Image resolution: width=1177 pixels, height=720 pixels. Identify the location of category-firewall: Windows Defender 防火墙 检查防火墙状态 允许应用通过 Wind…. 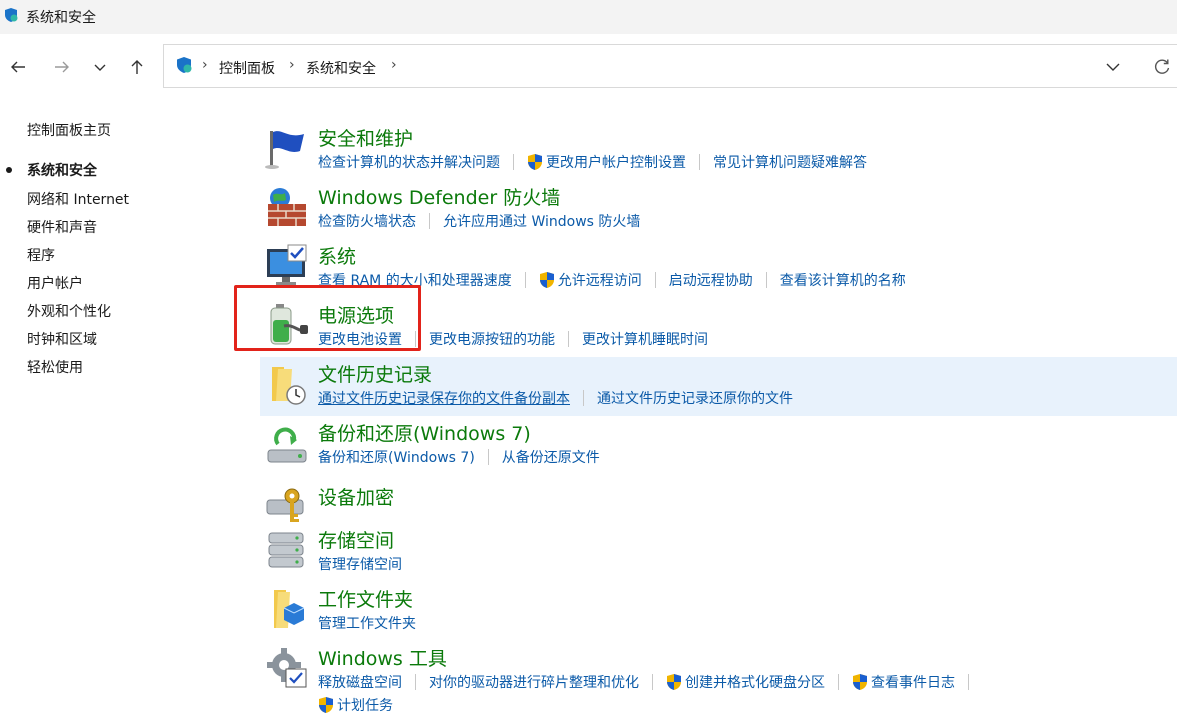
(718, 207).